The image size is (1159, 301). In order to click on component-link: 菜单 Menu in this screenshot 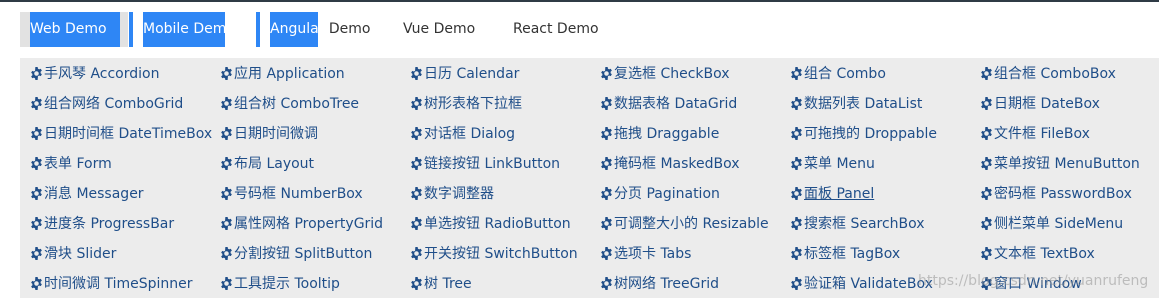, I will do `click(885, 163)`.